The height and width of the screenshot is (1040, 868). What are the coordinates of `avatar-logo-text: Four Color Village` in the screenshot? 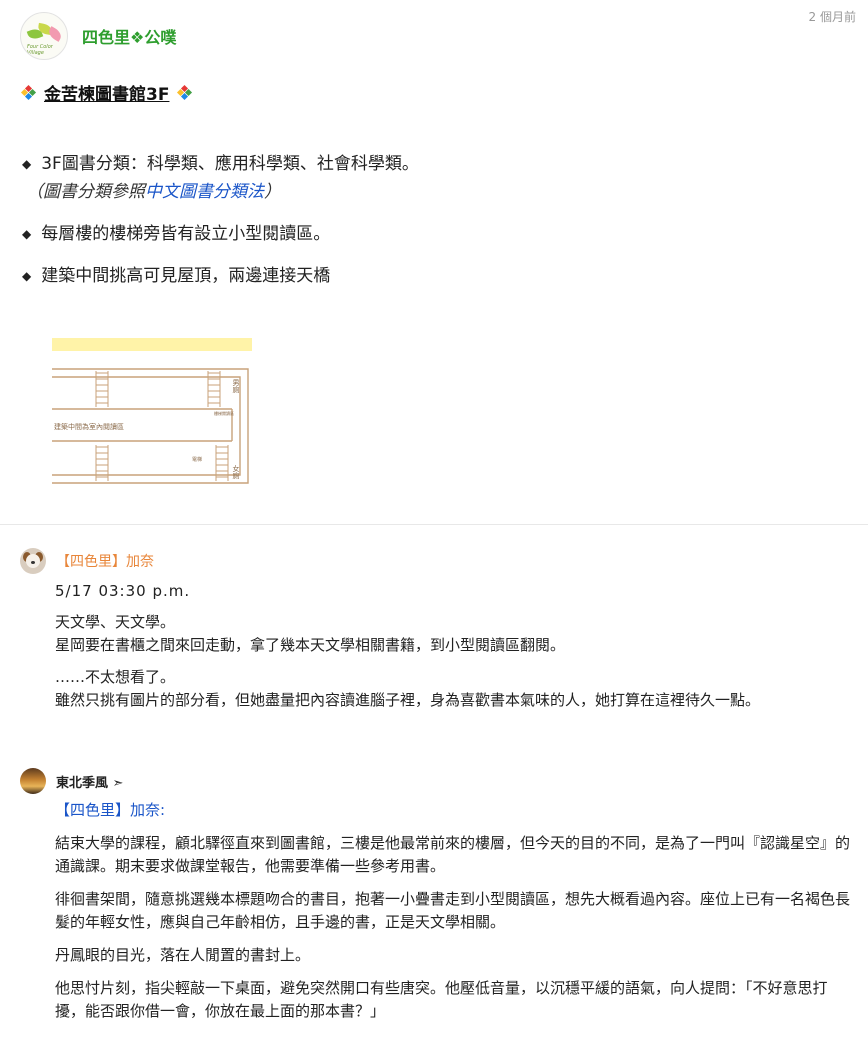 It's located at (40, 50).